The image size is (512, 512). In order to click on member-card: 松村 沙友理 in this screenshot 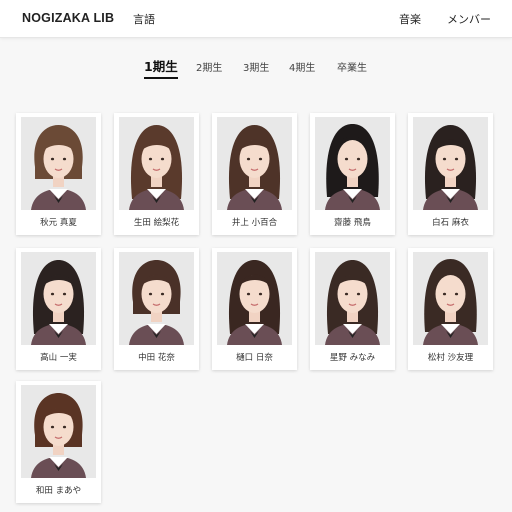, I will do `click(450, 309)`.